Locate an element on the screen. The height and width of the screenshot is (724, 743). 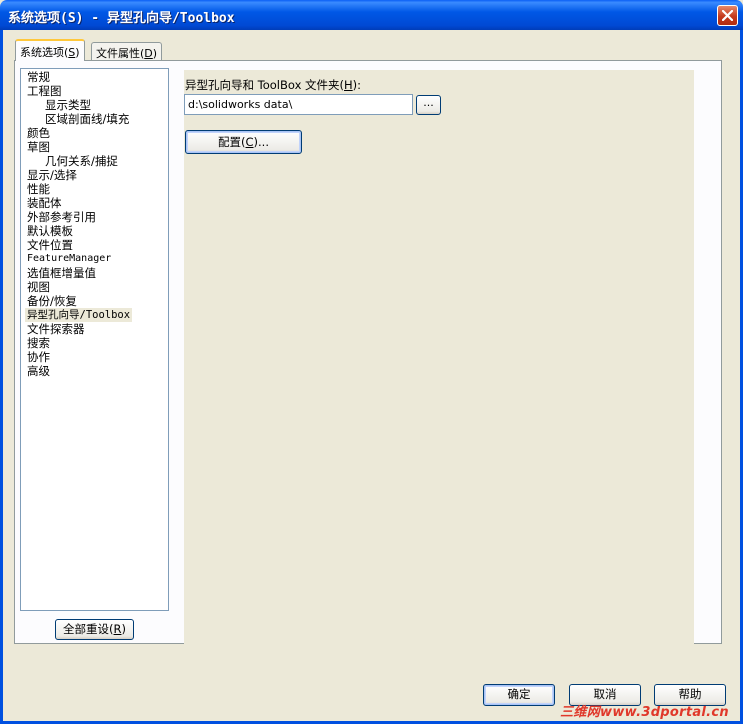
tree-item-backup-recover: 备份/恢复 is located at coordinates (52, 301).